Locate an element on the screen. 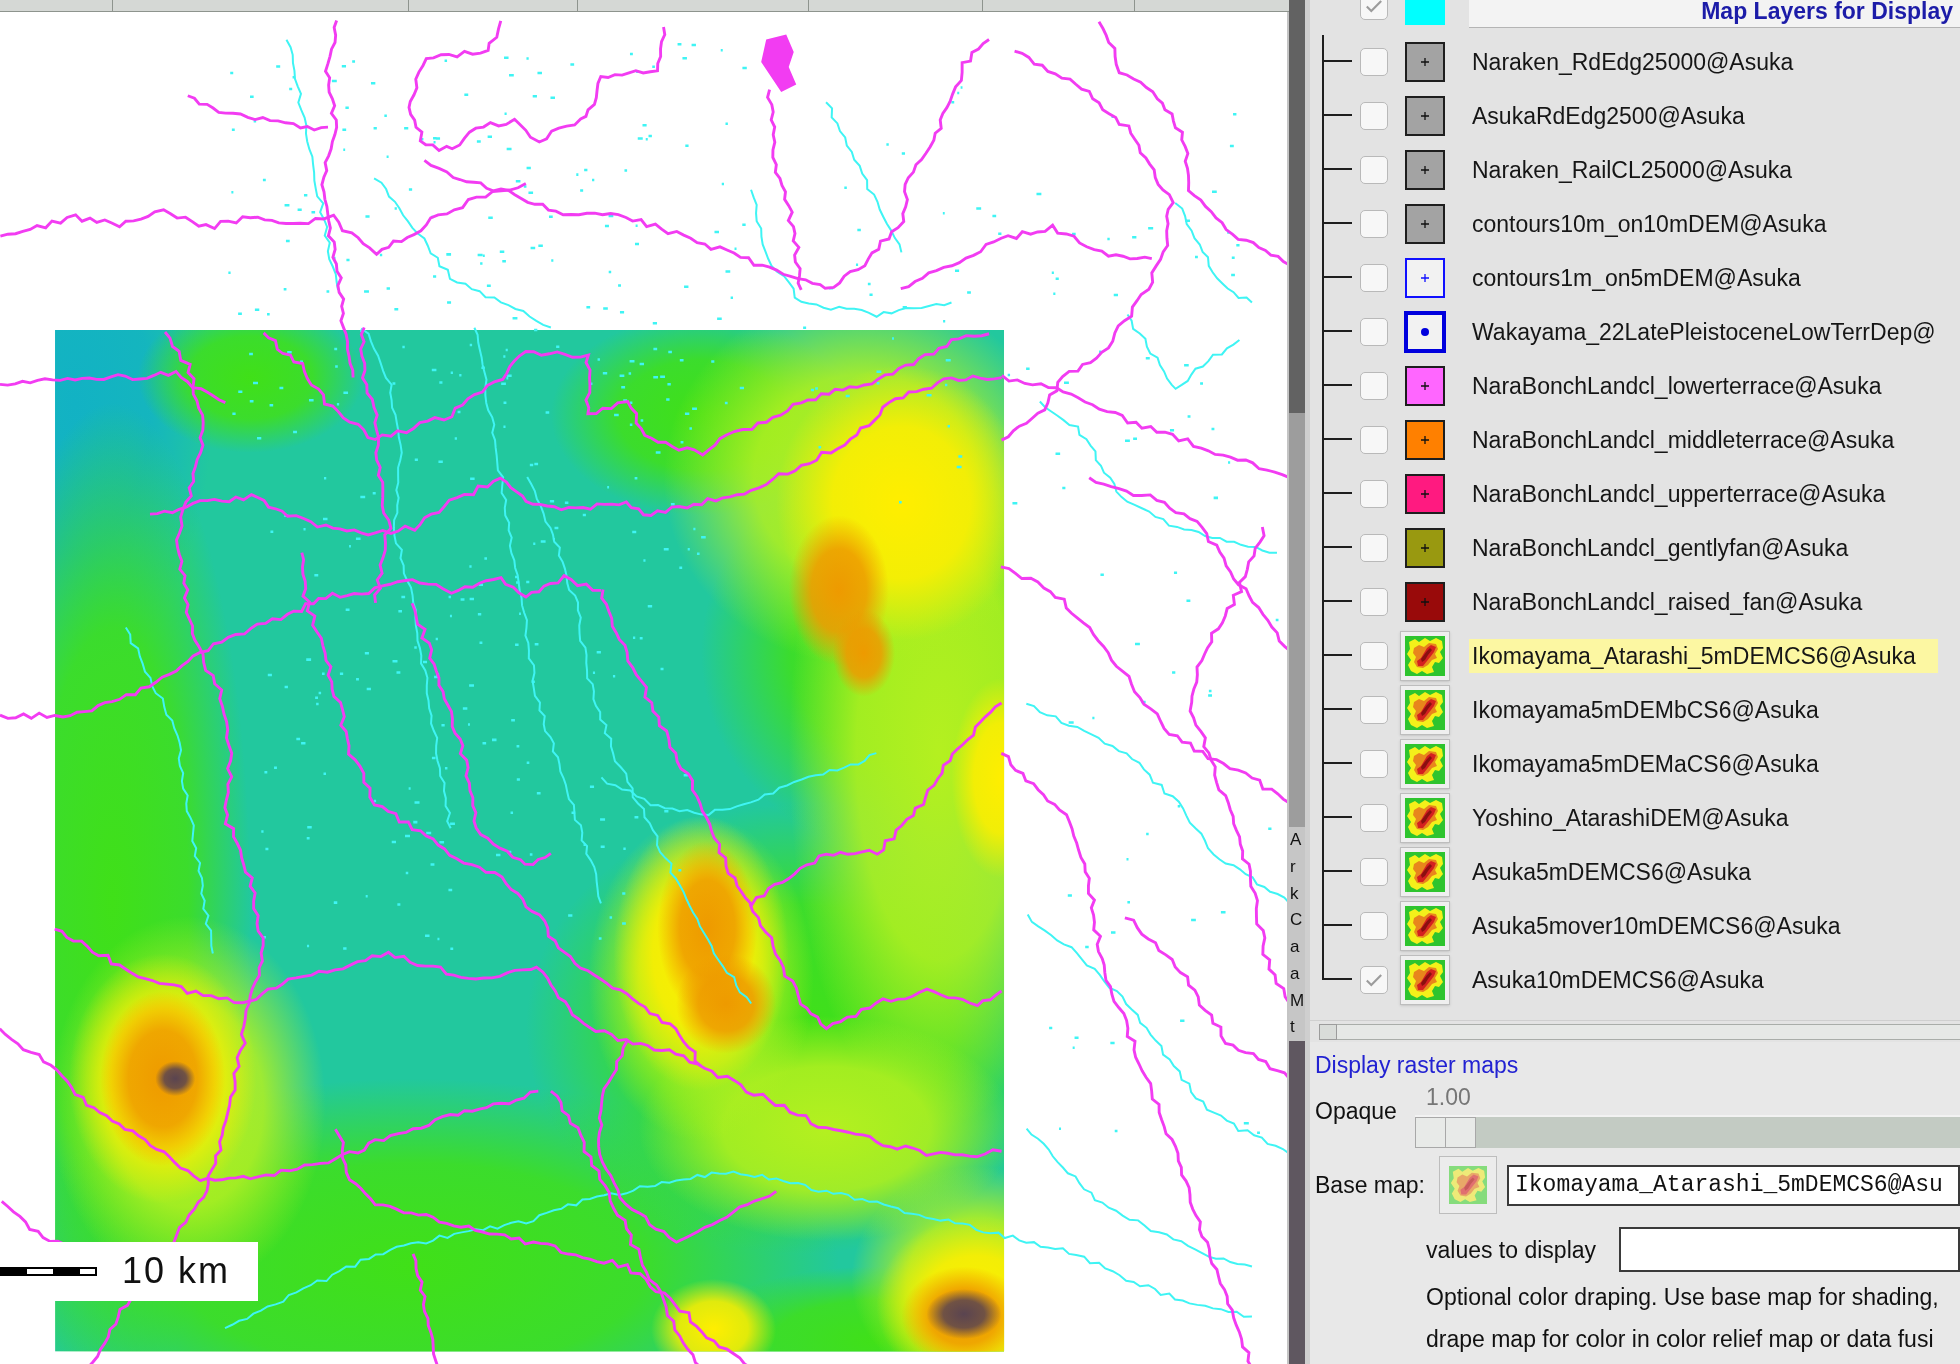  layer-name: Asuka5mover10mDEMCS6@Asuka is located at coordinates (1656, 926).